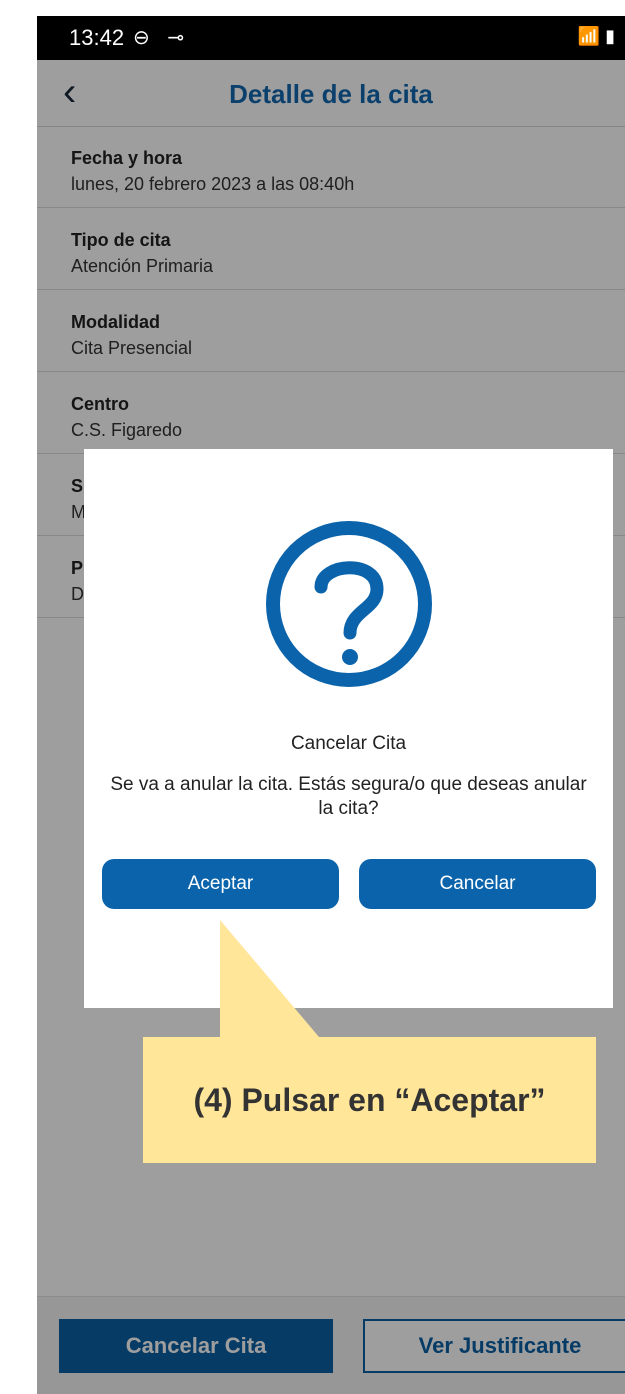 The width and height of the screenshot is (625, 1394). I want to click on question-mark-icon, so click(349, 604).